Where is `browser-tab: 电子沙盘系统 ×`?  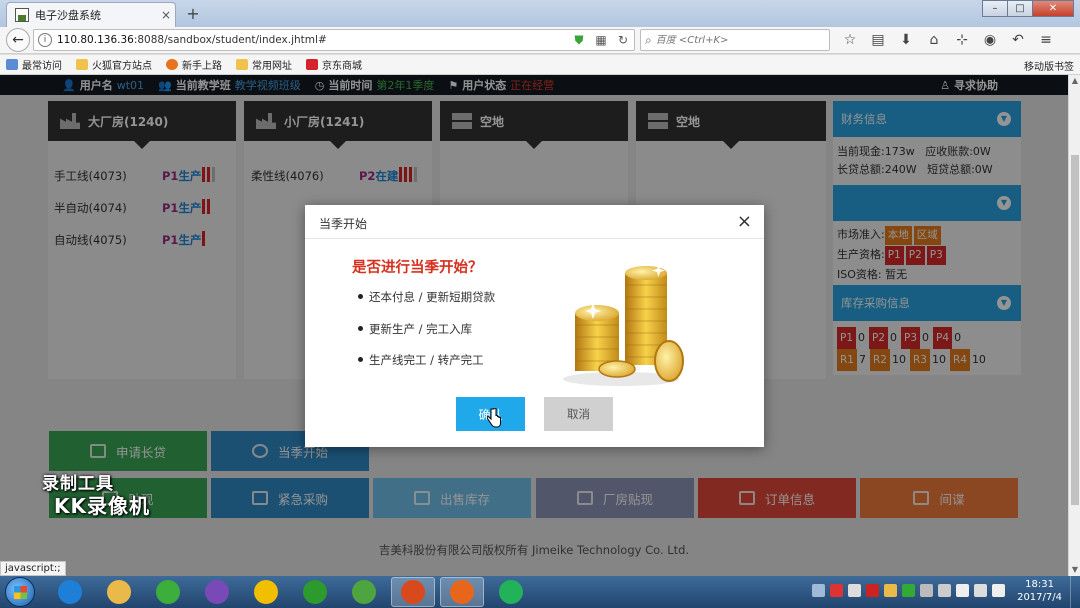 browser-tab: 电子沙盘系统 × is located at coordinates (91, 14).